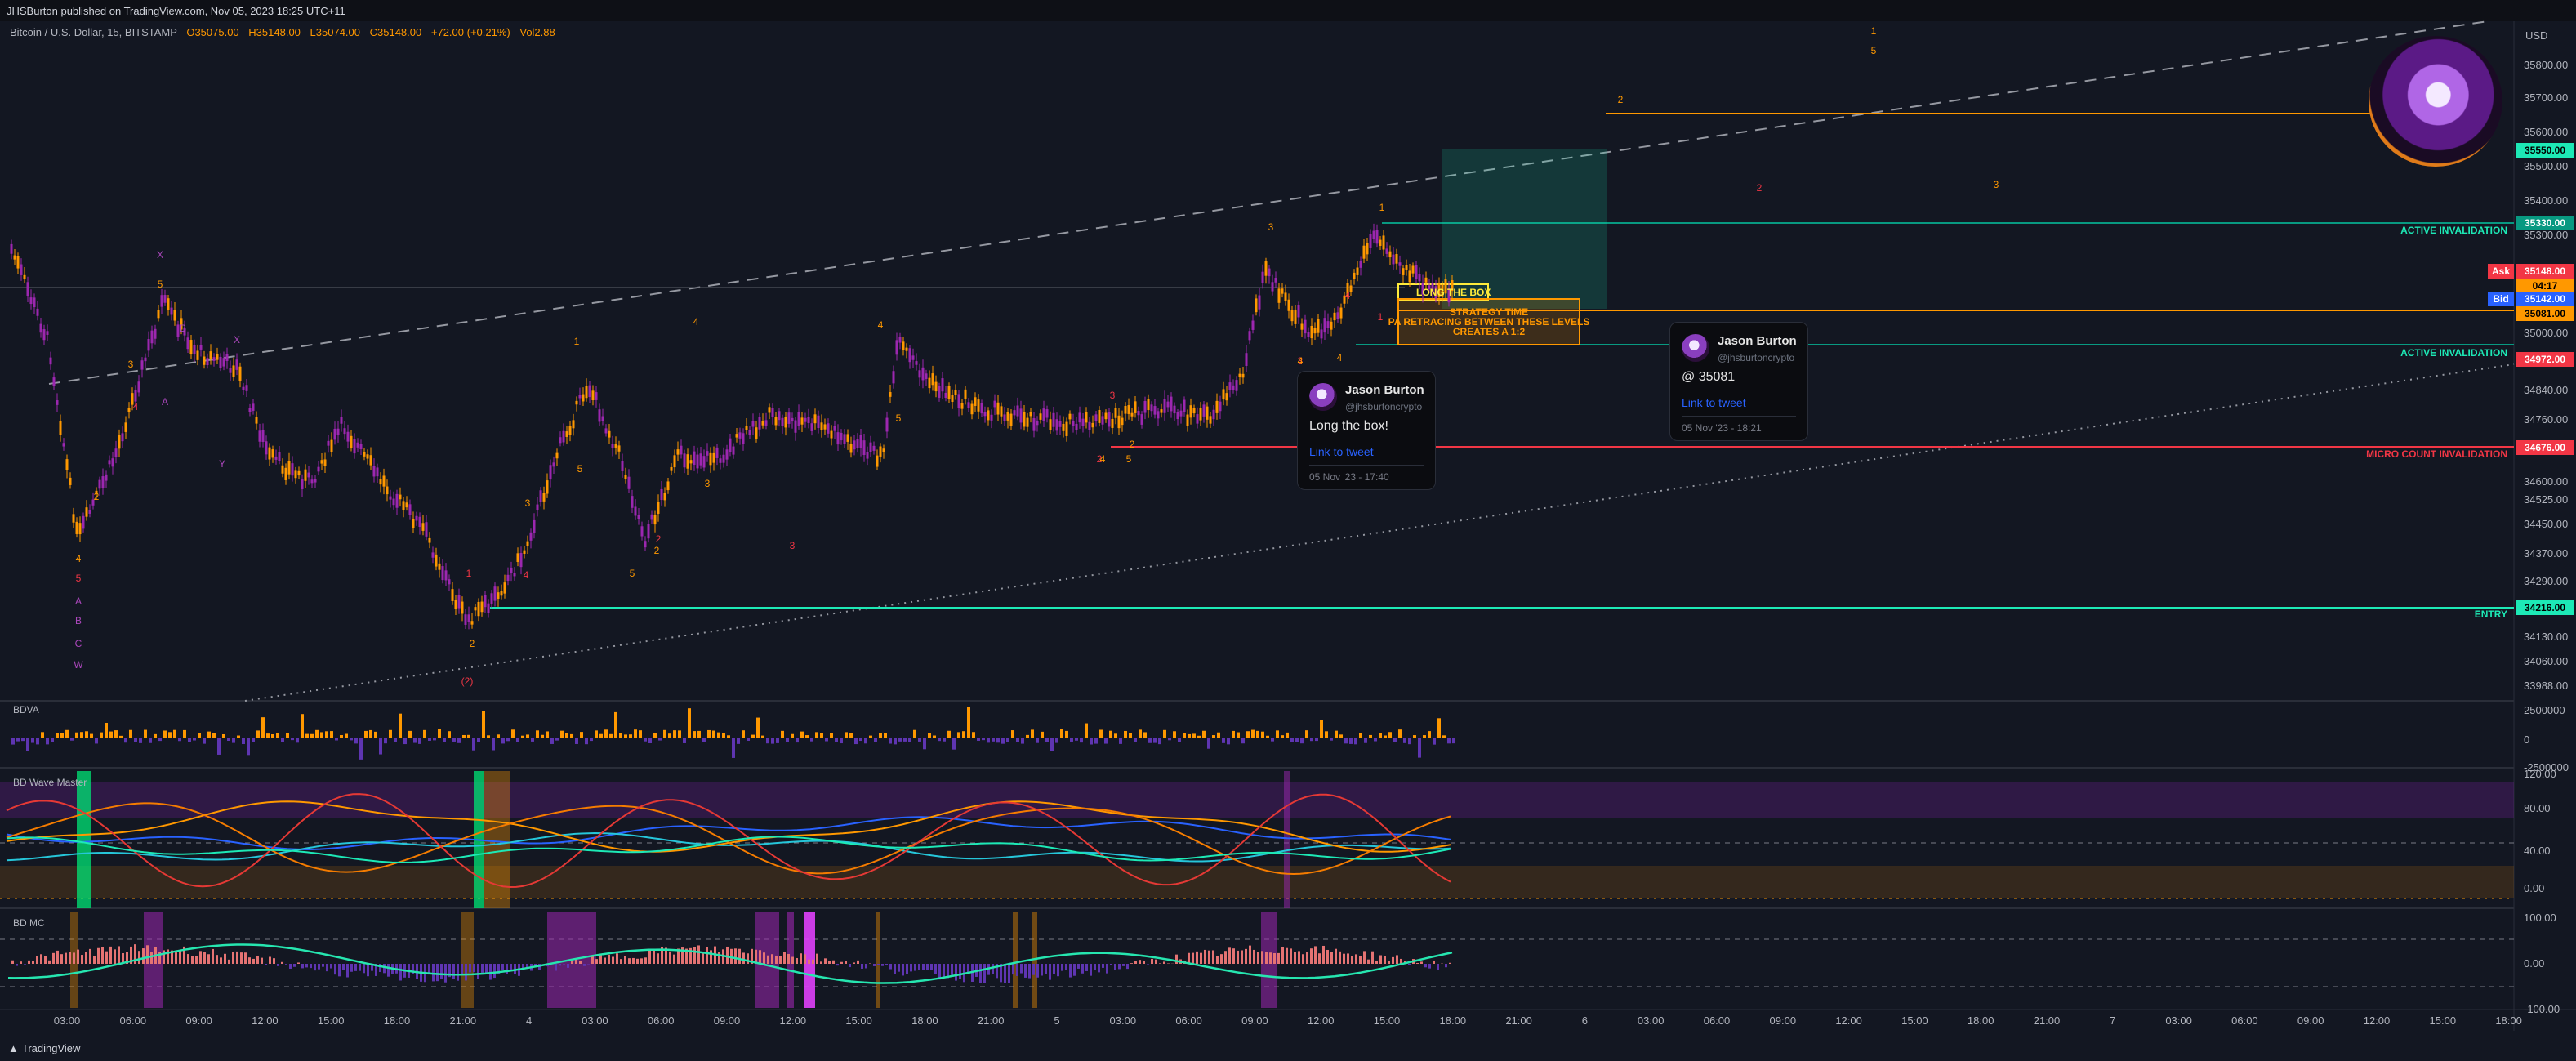 The width and height of the screenshot is (2576, 1061). Describe the element at coordinates (2546, 390) in the screenshot. I see `price-tick-label: 34840.00` at that location.